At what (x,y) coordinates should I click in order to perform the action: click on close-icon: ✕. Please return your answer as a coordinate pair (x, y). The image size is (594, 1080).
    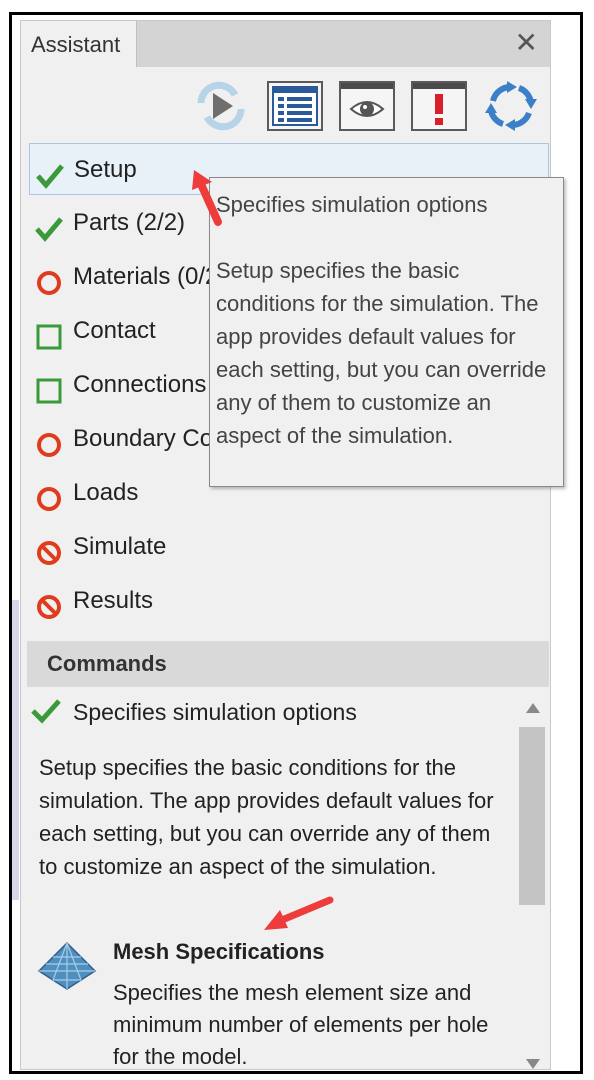
    Looking at the image, I should click on (526, 43).